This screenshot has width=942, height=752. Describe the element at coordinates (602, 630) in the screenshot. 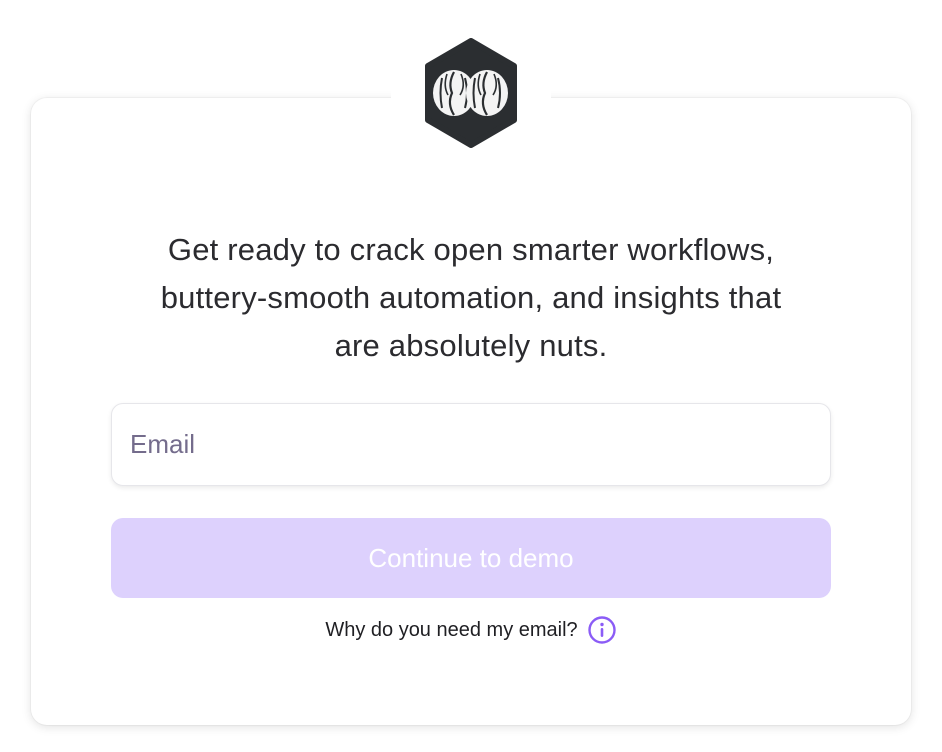

I see `info-icon` at that location.